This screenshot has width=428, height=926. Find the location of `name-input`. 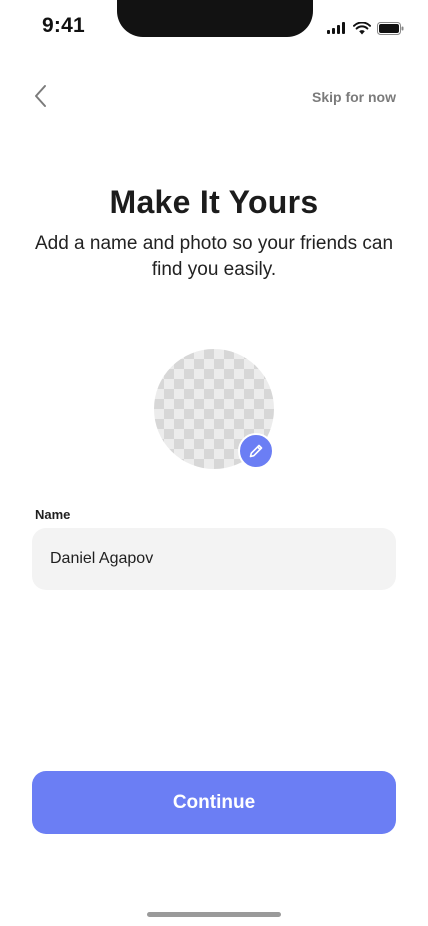

name-input is located at coordinates (214, 559).